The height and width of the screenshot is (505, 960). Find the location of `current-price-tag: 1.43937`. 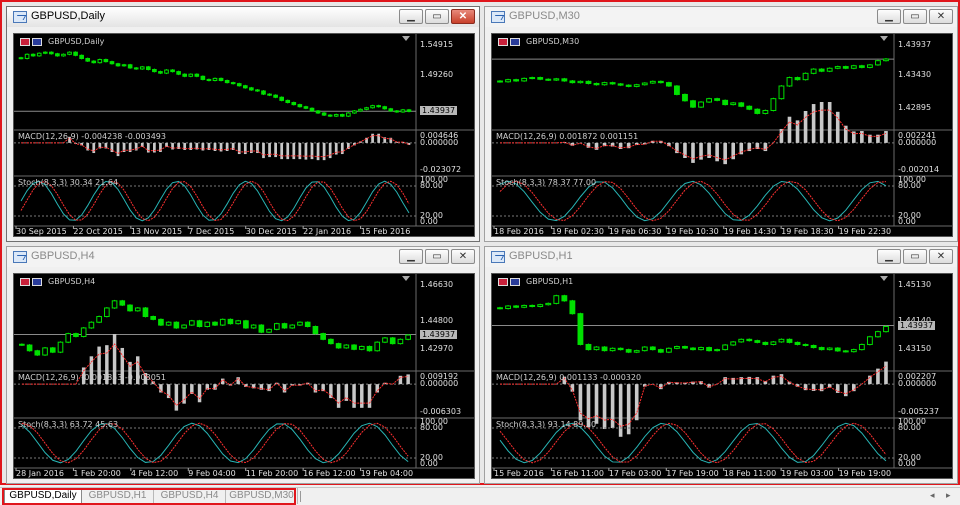

current-price-tag: 1.43937 is located at coordinates (917, 325).